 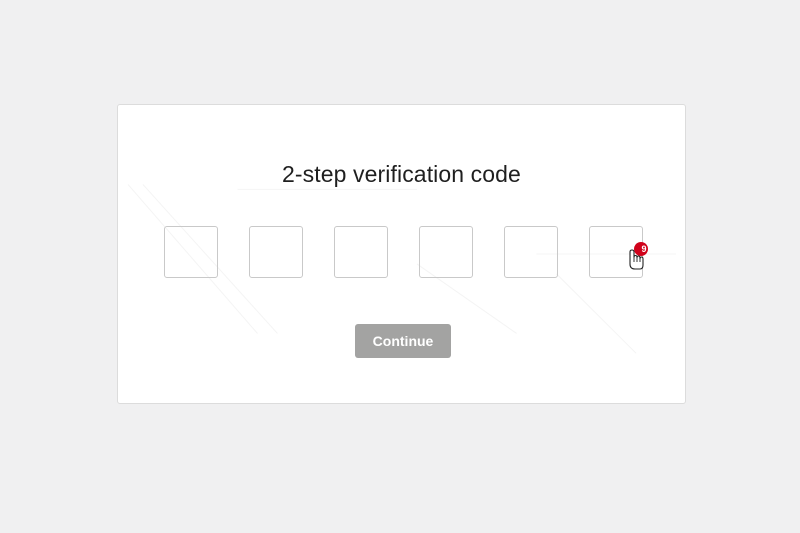 What do you see at coordinates (638, 256) in the screenshot?
I see `hand-pointer-icon: 9` at bounding box center [638, 256].